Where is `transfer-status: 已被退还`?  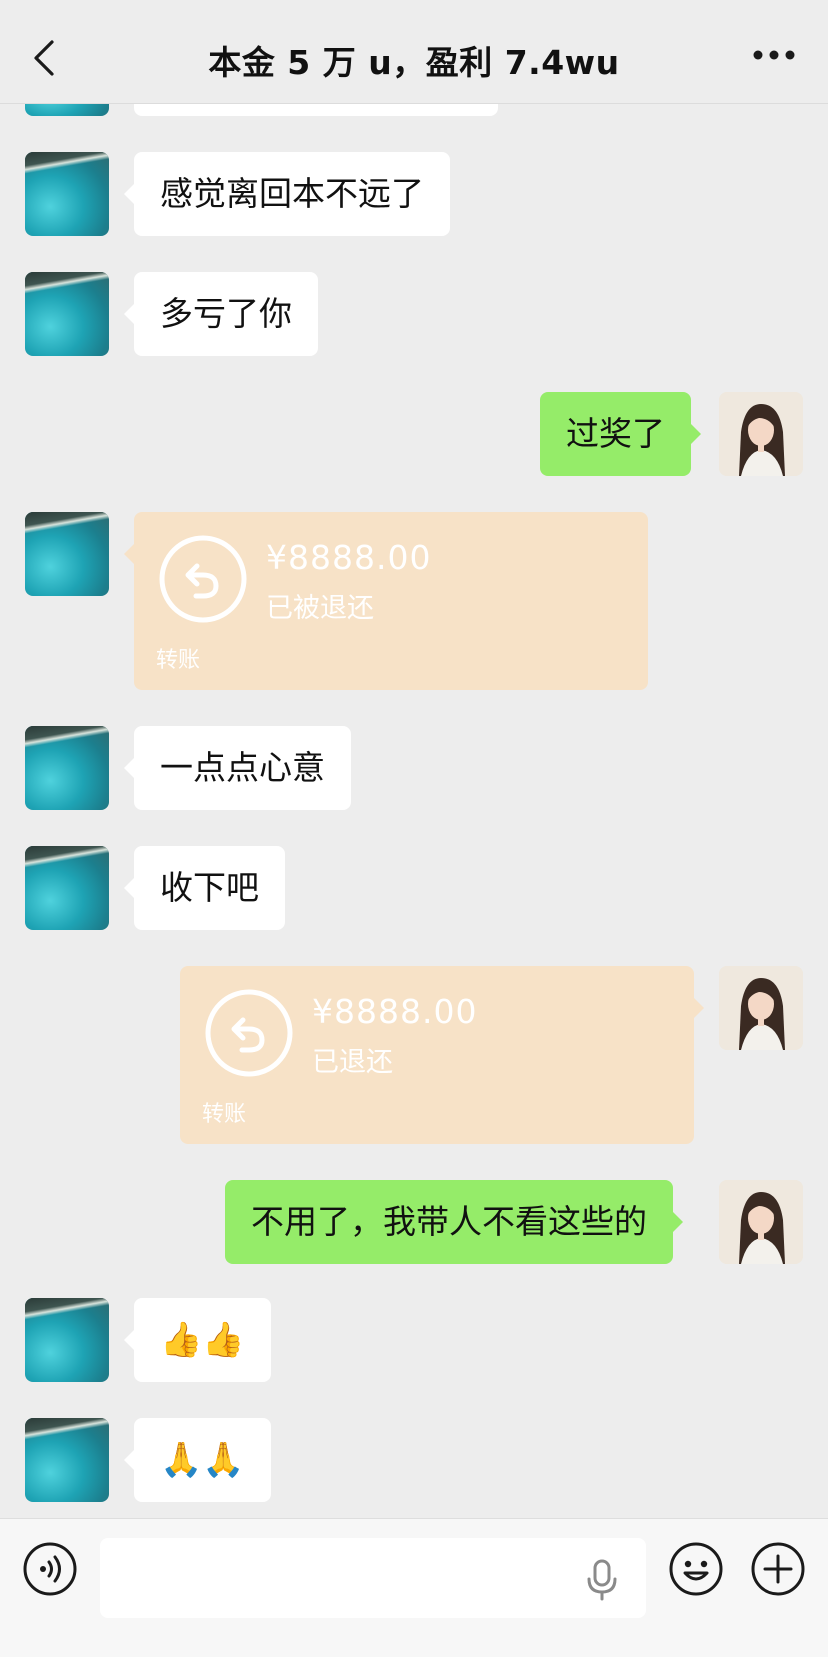 transfer-status: 已被退还 is located at coordinates (320, 608).